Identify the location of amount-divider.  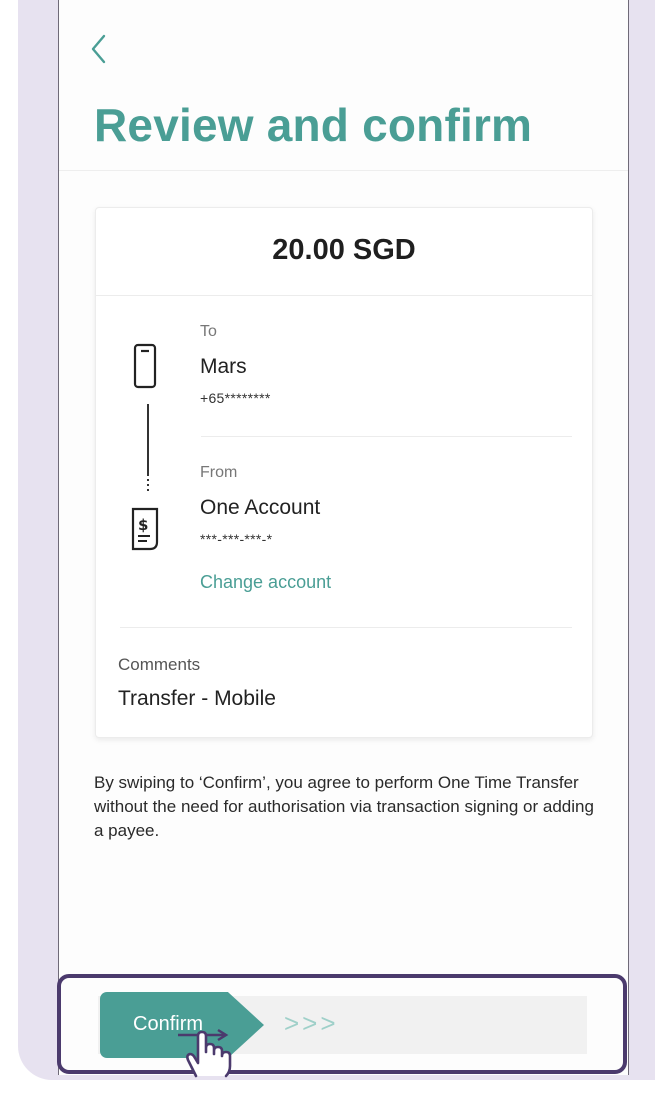
(344, 295).